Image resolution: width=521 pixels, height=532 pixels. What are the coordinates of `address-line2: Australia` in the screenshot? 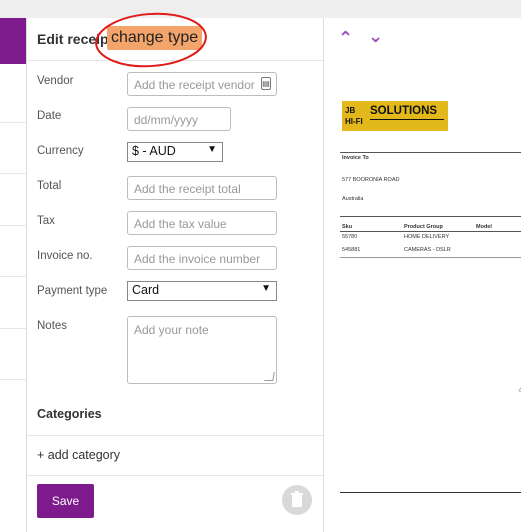 It's located at (353, 199).